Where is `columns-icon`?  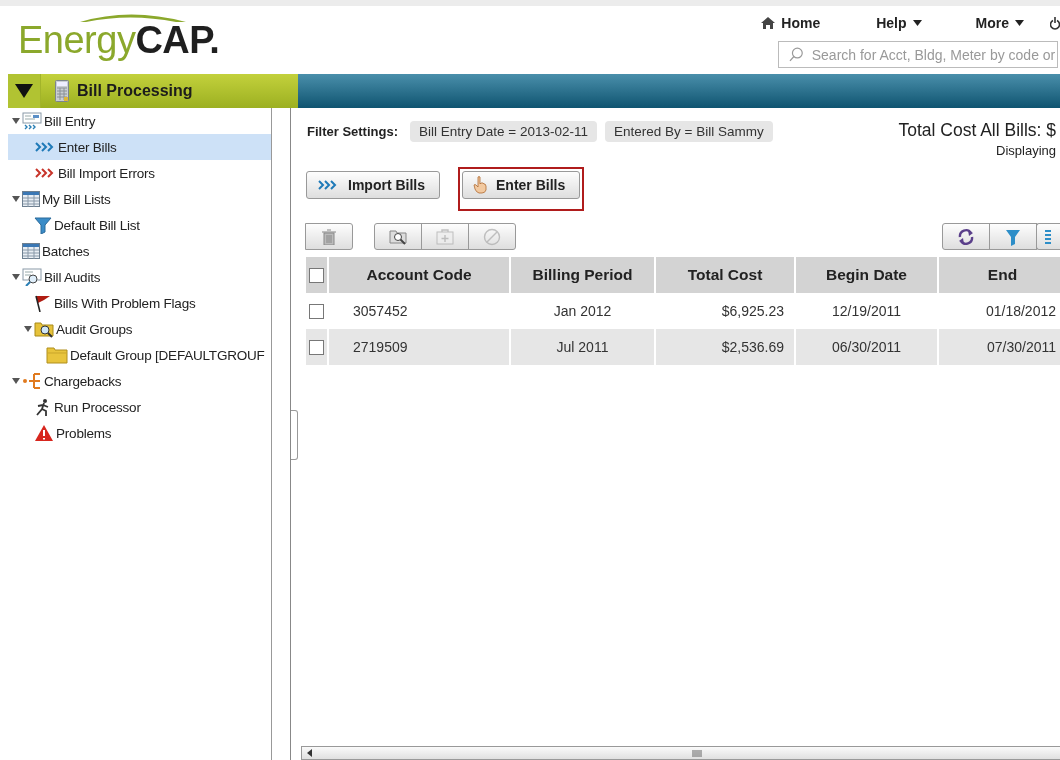 columns-icon is located at coordinates (1048, 236).